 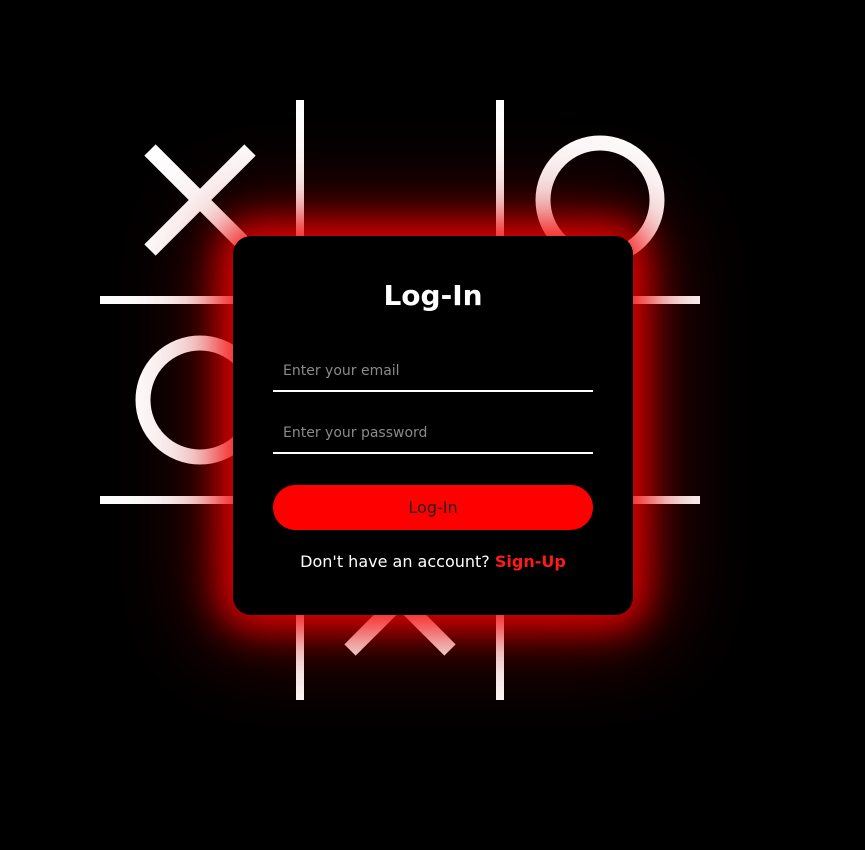 I want to click on email-field-wrapper, so click(x=433, y=372).